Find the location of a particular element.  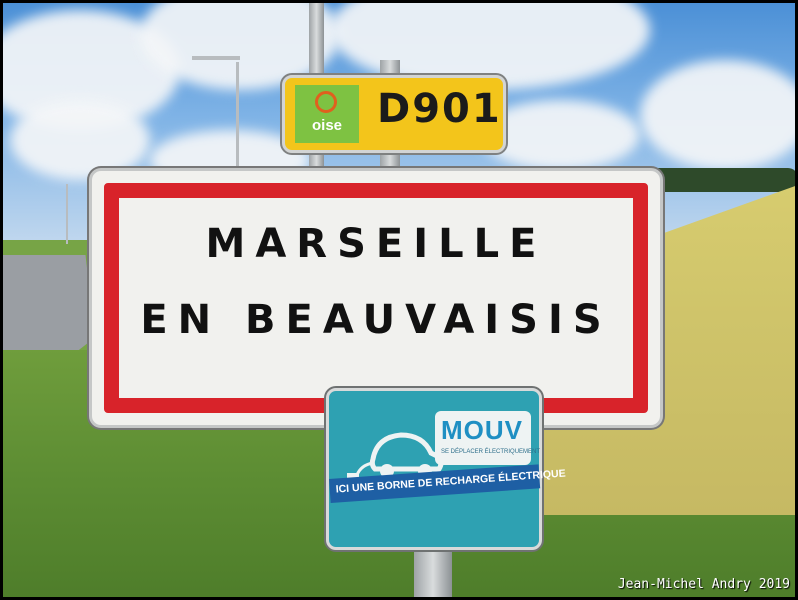

oise-logo-text: oise is located at coordinates (326, 125).